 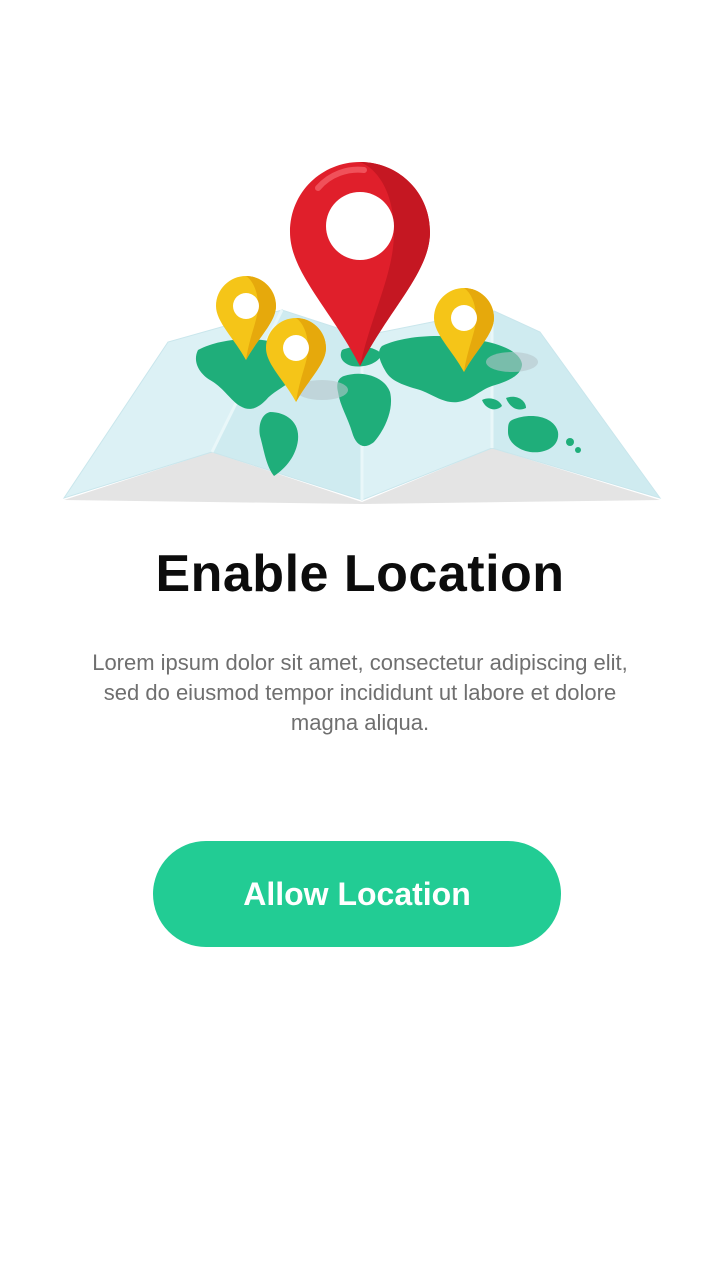 I want to click on page-title: Enable Location, so click(x=360, y=574).